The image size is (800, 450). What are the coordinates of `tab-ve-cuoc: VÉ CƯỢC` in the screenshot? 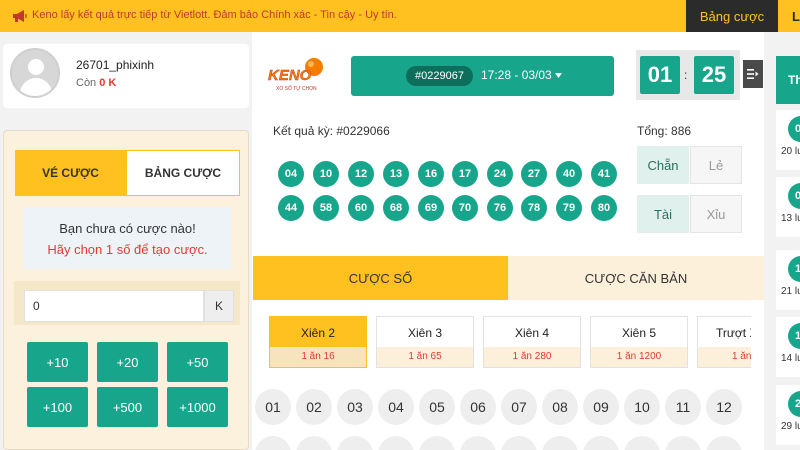 It's located at (70, 173).